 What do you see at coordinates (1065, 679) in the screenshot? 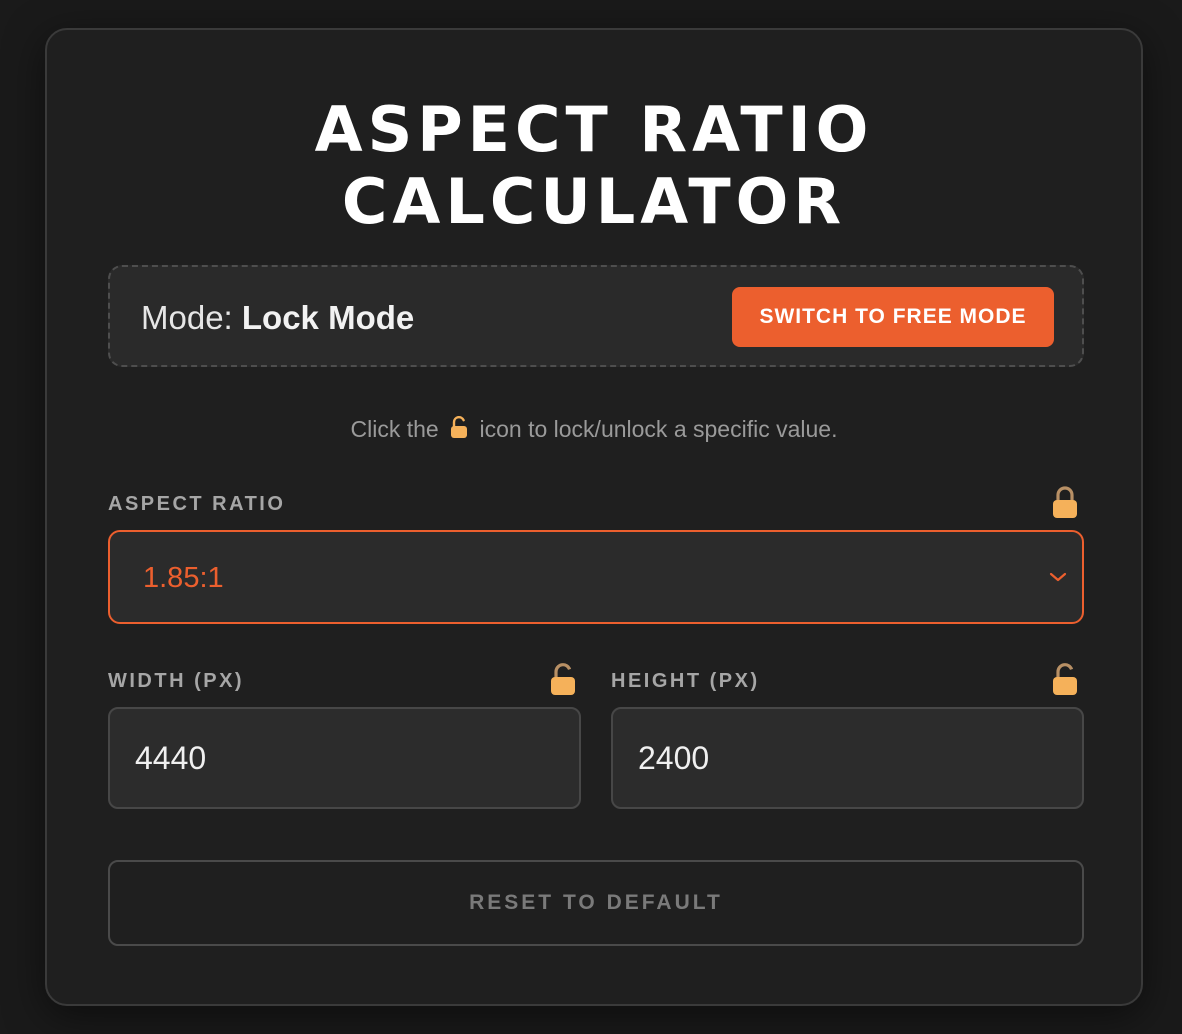
I see `height-lock-icon` at bounding box center [1065, 679].